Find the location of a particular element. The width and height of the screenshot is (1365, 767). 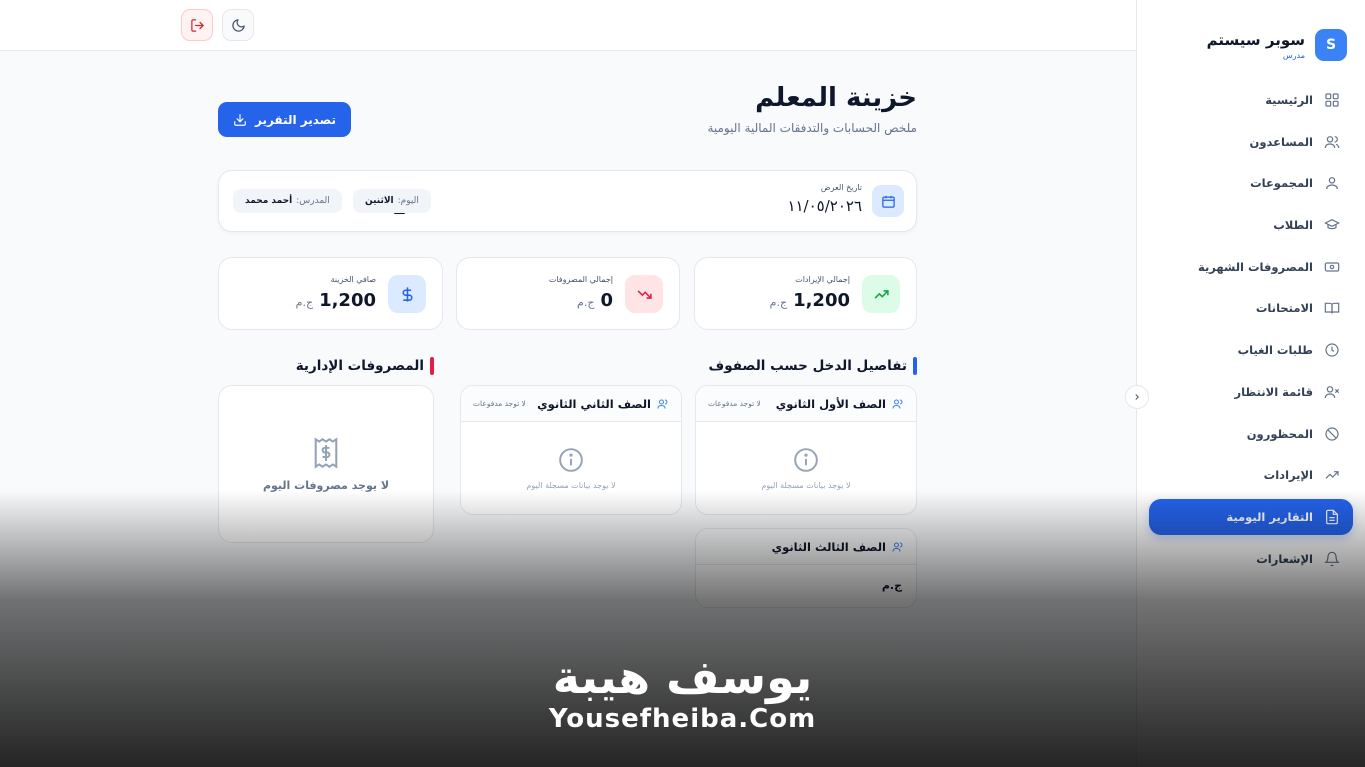

teacher-label: المدرس: is located at coordinates (313, 201).